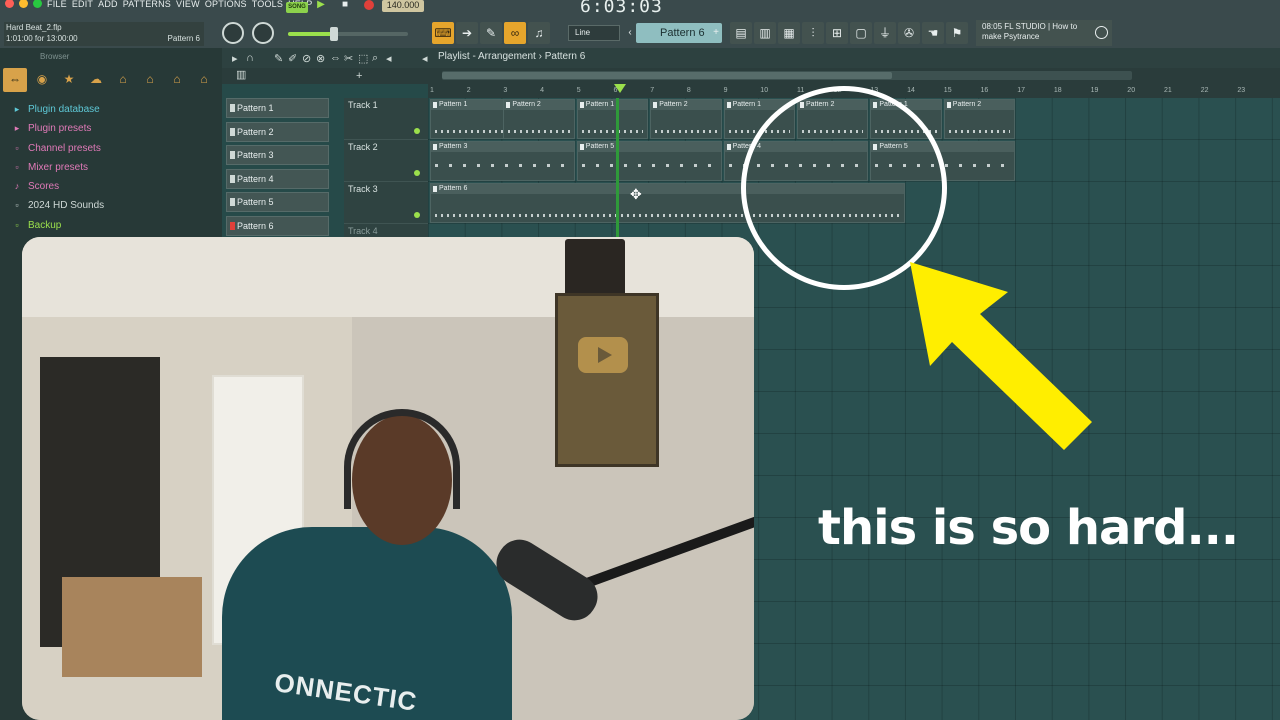  What do you see at coordinates (188, 4) in the screenshot?
I see `menu-view: VIEW` at bounding box center [188, 4].